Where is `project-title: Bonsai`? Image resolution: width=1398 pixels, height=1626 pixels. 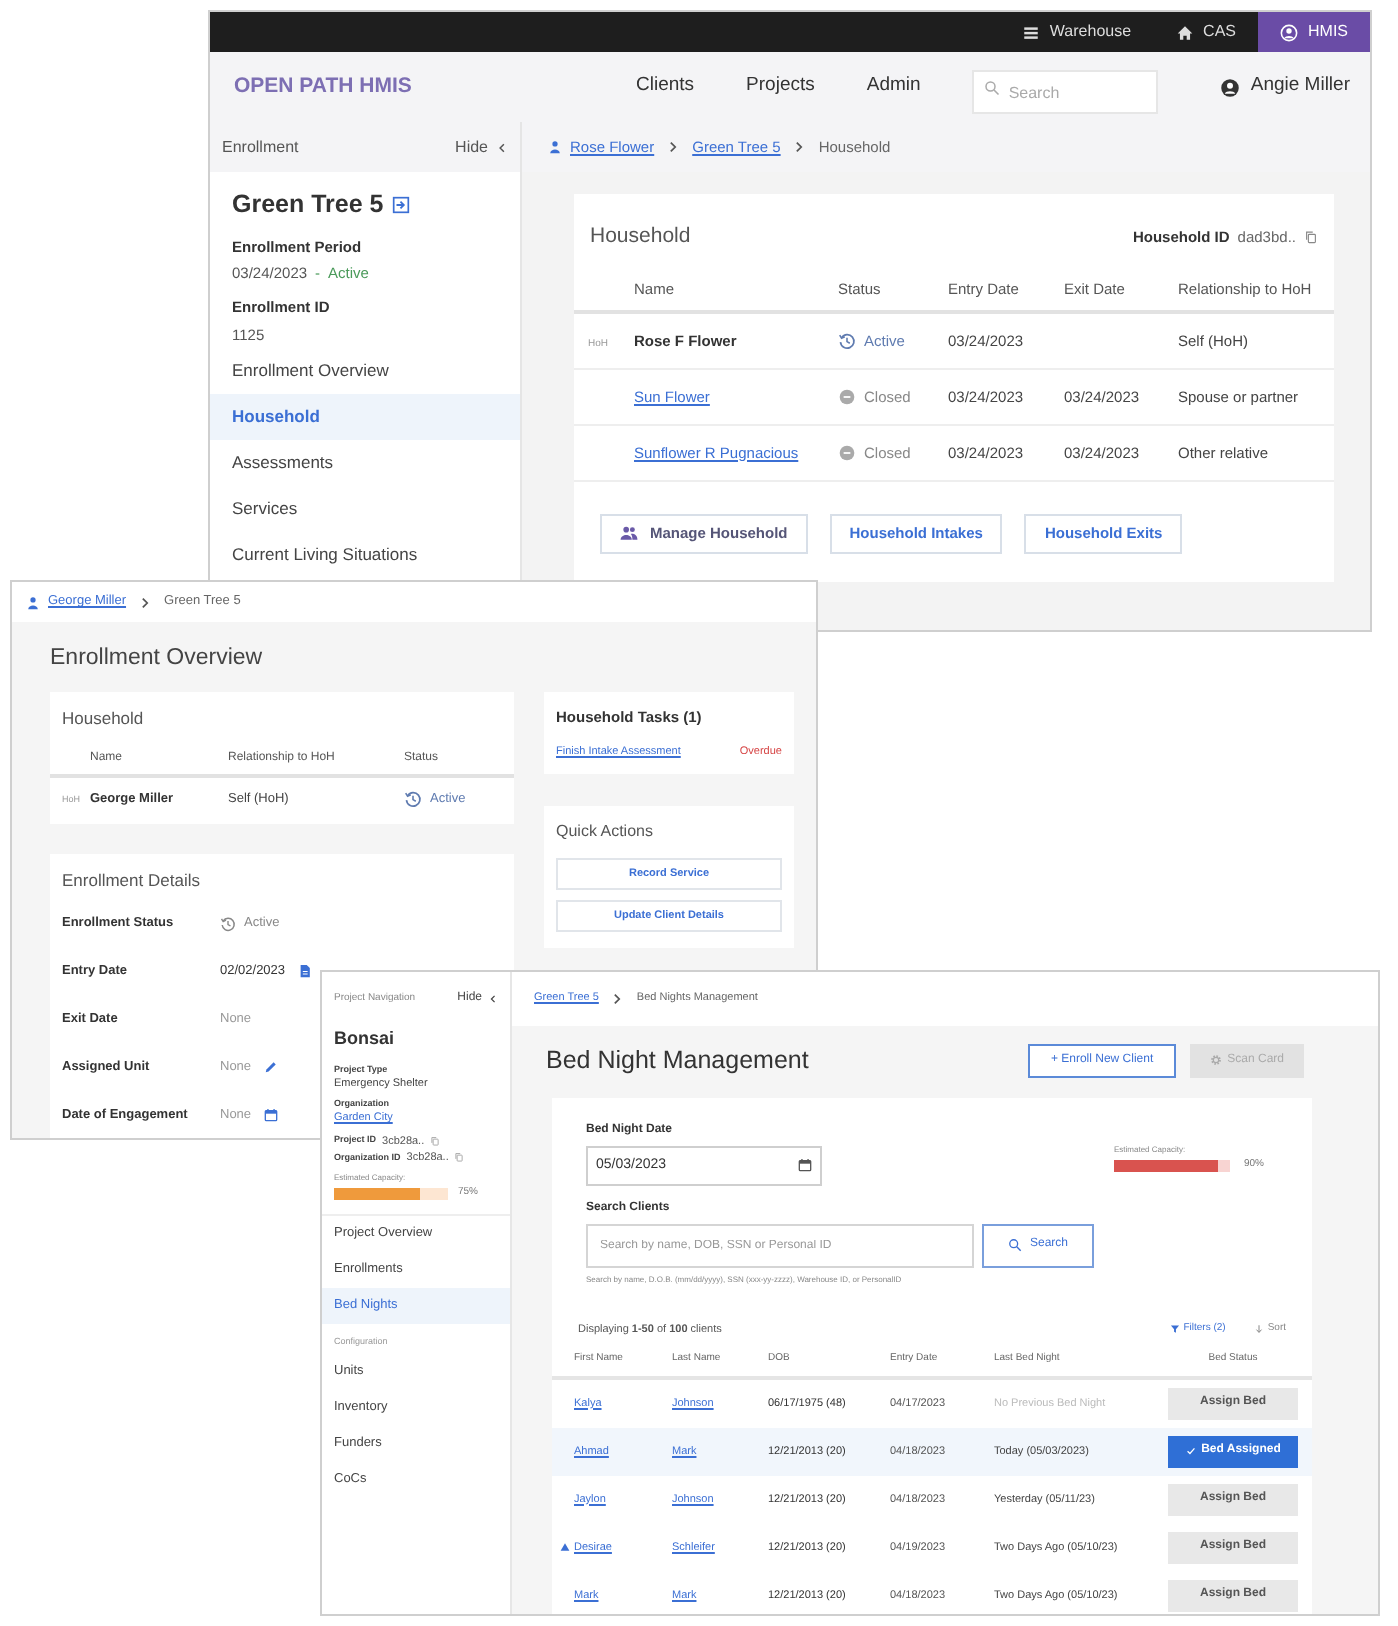 project-title: Bonsai is located at coordinates (365, 1039).